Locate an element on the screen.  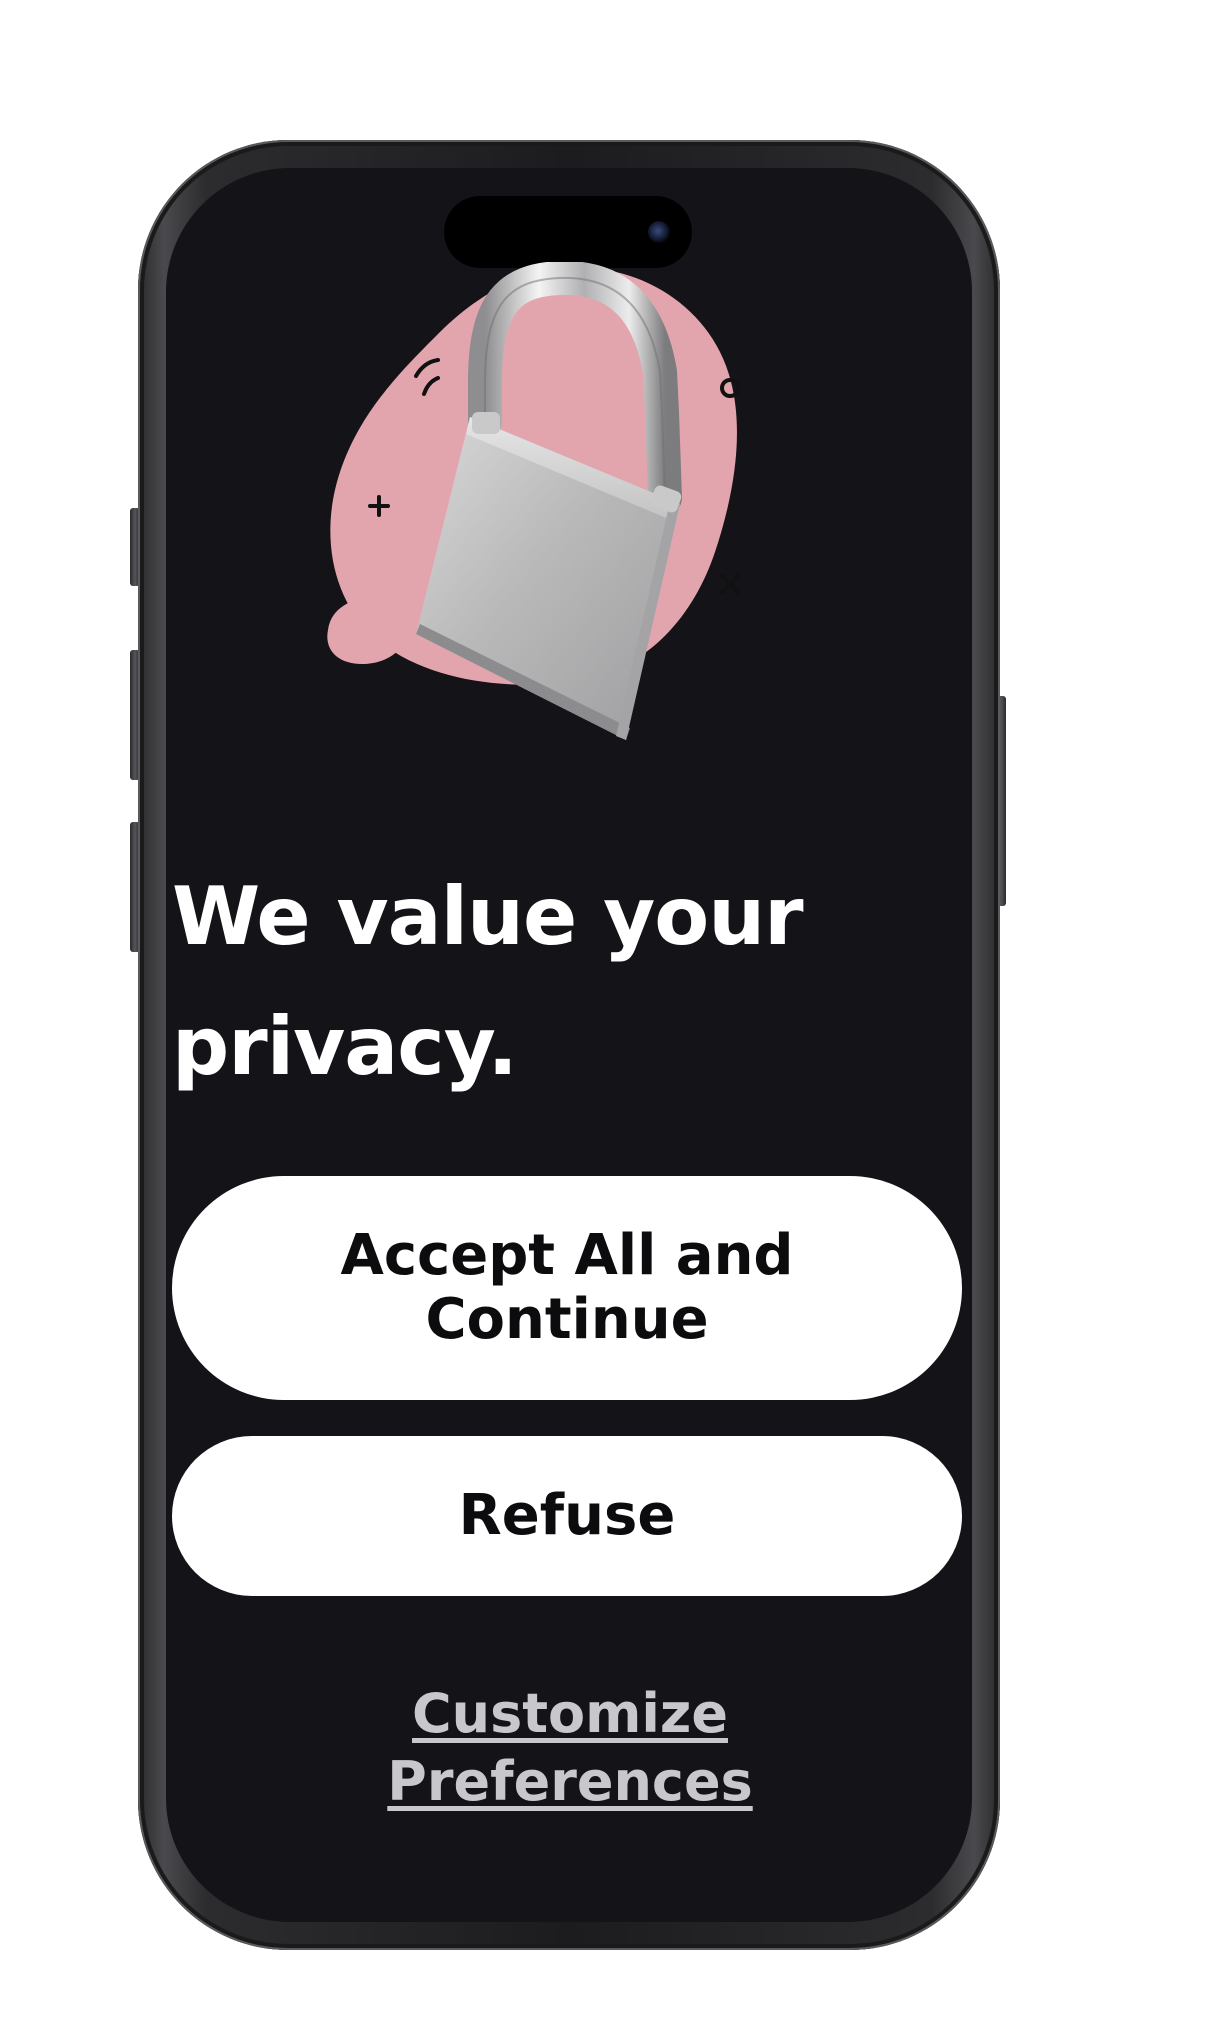
small-blob-shape is located at coordinates (367, 630).